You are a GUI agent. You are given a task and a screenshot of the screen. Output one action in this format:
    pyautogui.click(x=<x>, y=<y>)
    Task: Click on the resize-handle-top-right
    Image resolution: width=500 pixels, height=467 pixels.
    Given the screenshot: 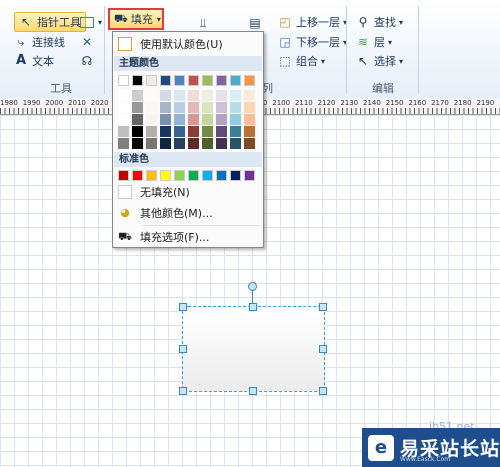 What is the action you would take?
    pyautogui.click(x=323, y=307)
    